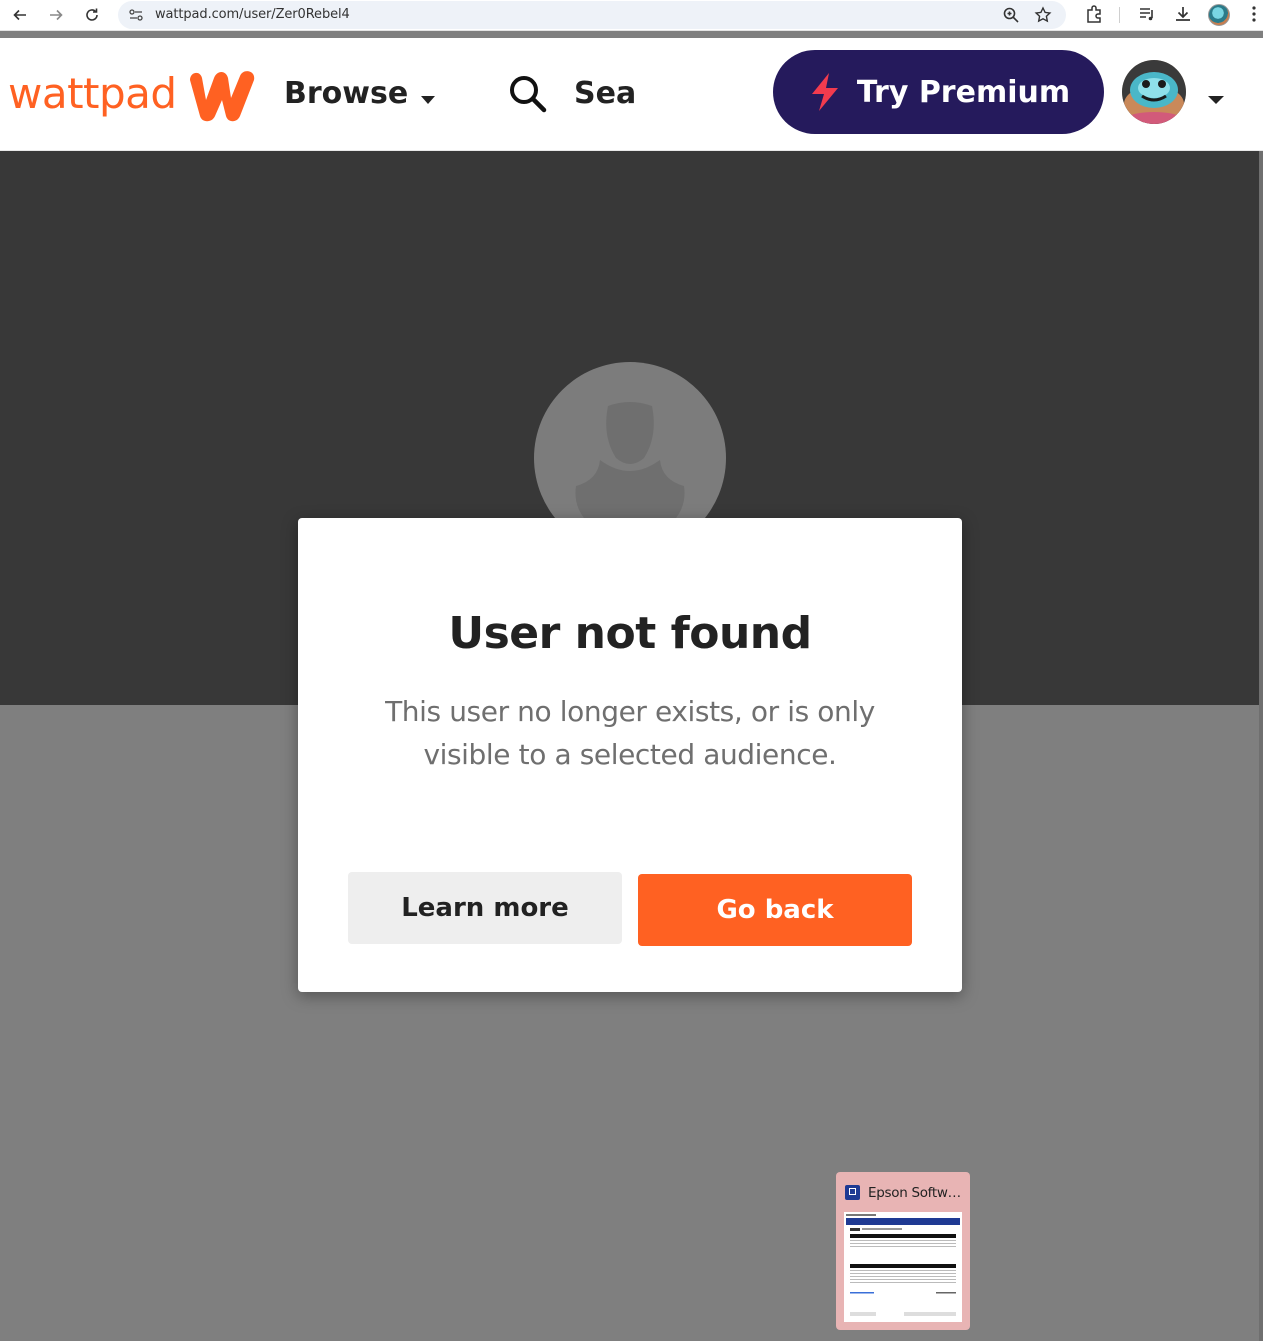 Image resolution: width=1263 pixels, height=1341 pixels. What do you see at coordinates (592, 15) in the screenshot?
I see `address-bar: wattpad.com/user/Zer0Rebel4` at bounding box center [592, 15].